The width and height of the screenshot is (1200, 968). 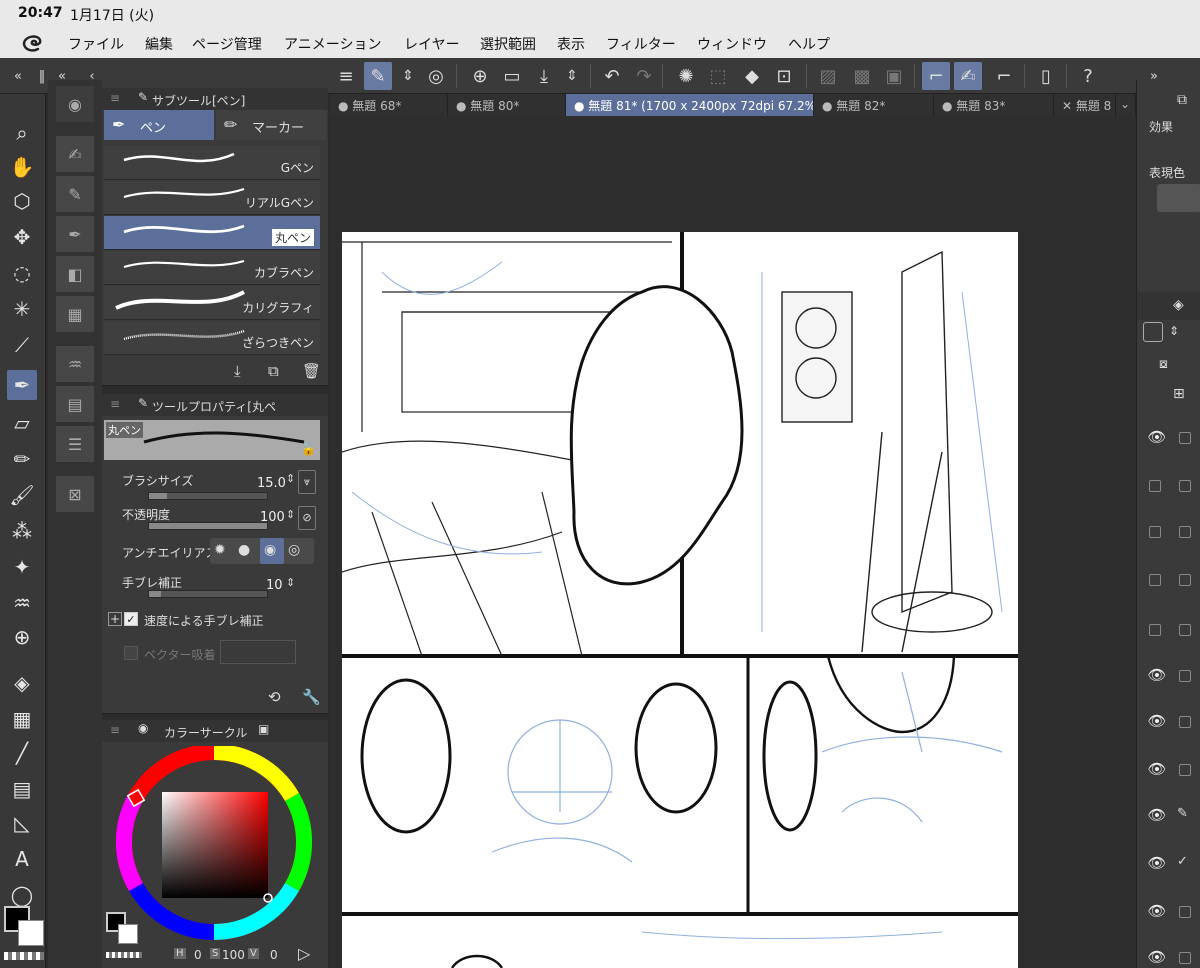 What do you see at coordinates (22, 637) in the screenshot?
I see `figure-icon: ⊕` at bounding box center [22, 637].